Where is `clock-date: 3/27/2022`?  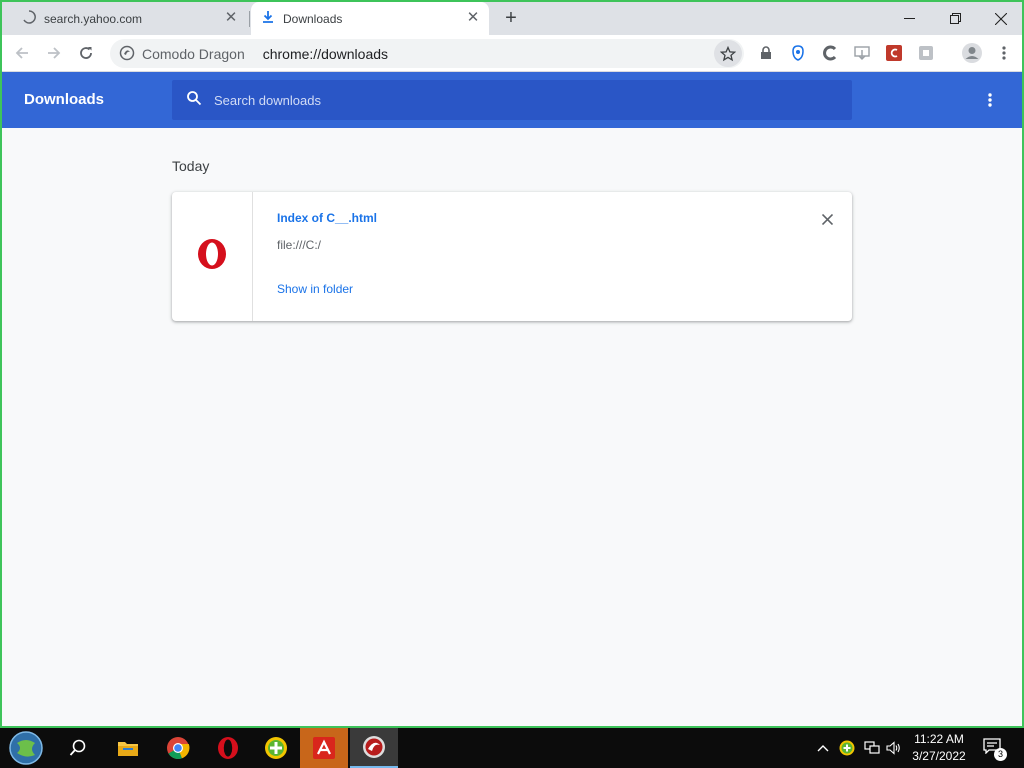
clock-date: 3/27/2022 is located at coordinates (939, 756).